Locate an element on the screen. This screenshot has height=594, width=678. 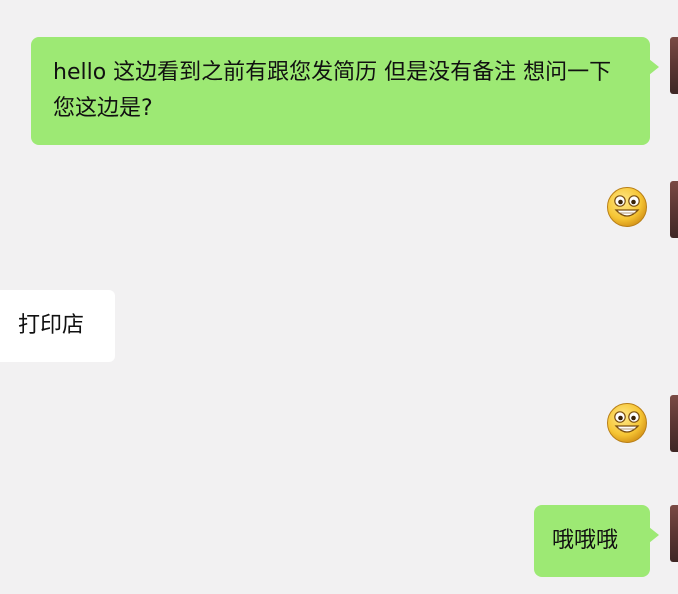
message-text: hello 这边看到之前有跟您发简历 但是没有备注 想问一下您这边是? is located at coordinates (332, 90).